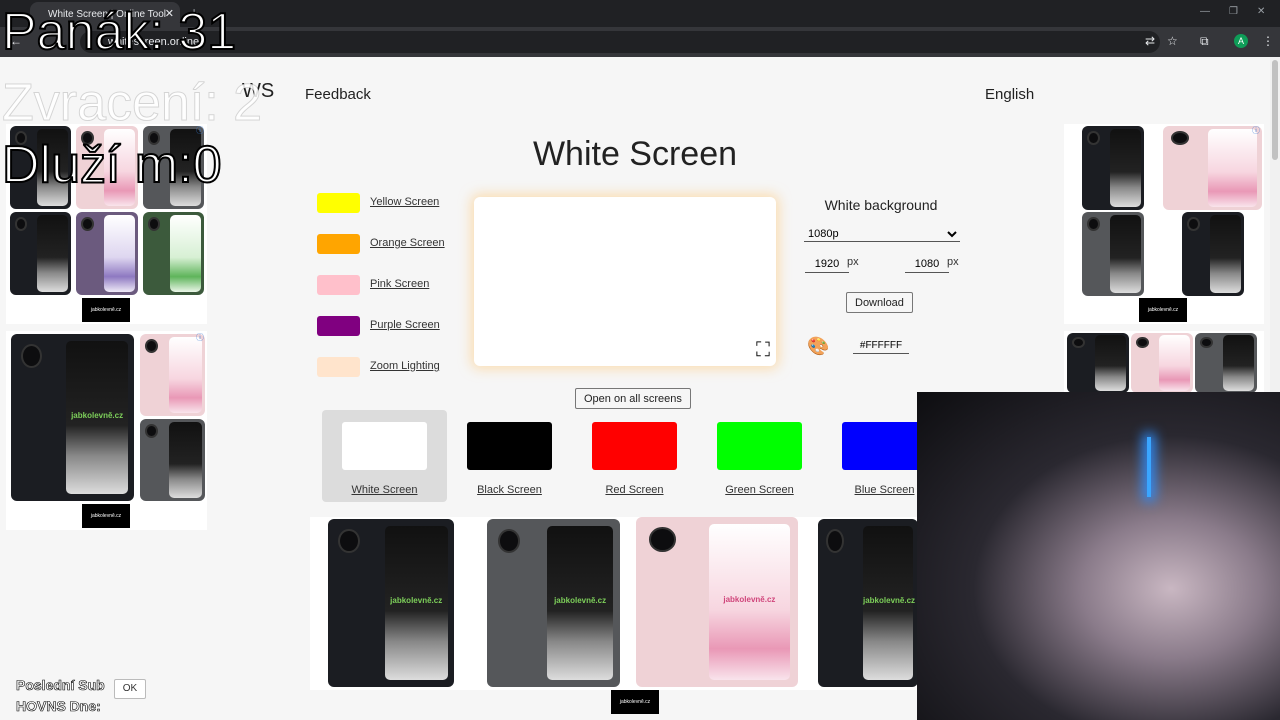 The width and height of the screenshot is (1280, 720). What do you see at coordinates (853, 262) in the screenshot?
I see `width-unit: px` at bounding box center [853, 262].